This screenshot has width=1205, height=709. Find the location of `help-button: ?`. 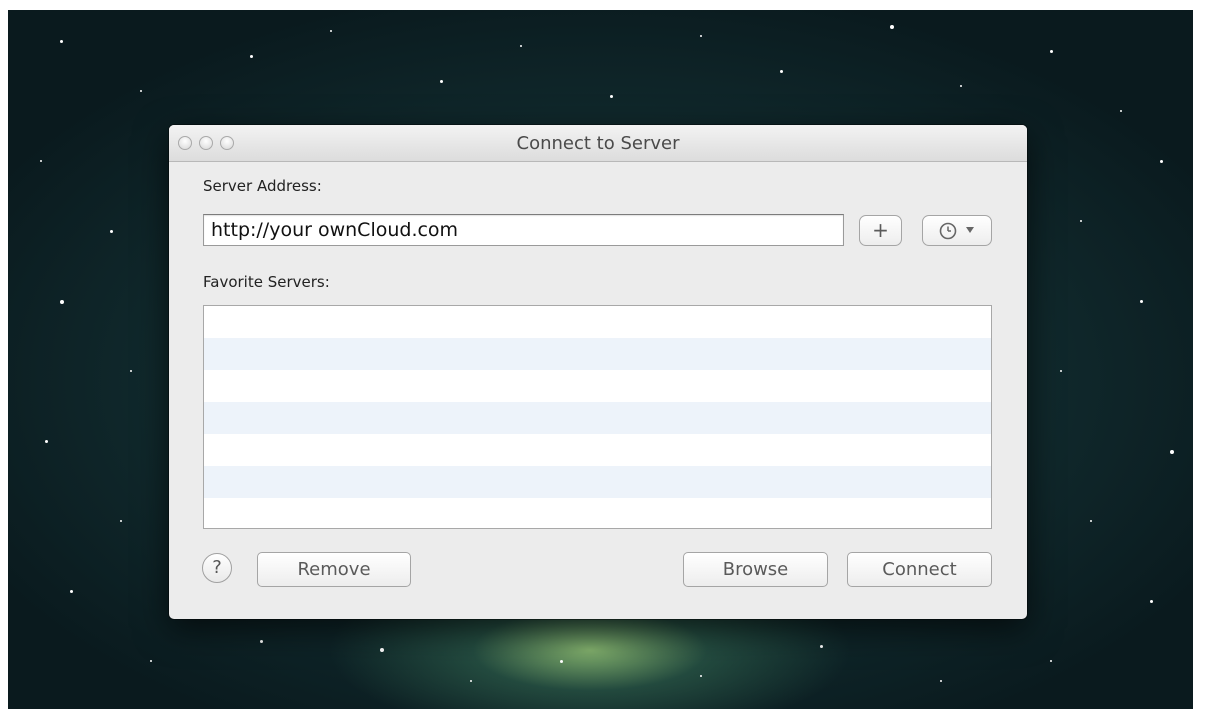

help-button: ? is located at coordinates (217, 568).